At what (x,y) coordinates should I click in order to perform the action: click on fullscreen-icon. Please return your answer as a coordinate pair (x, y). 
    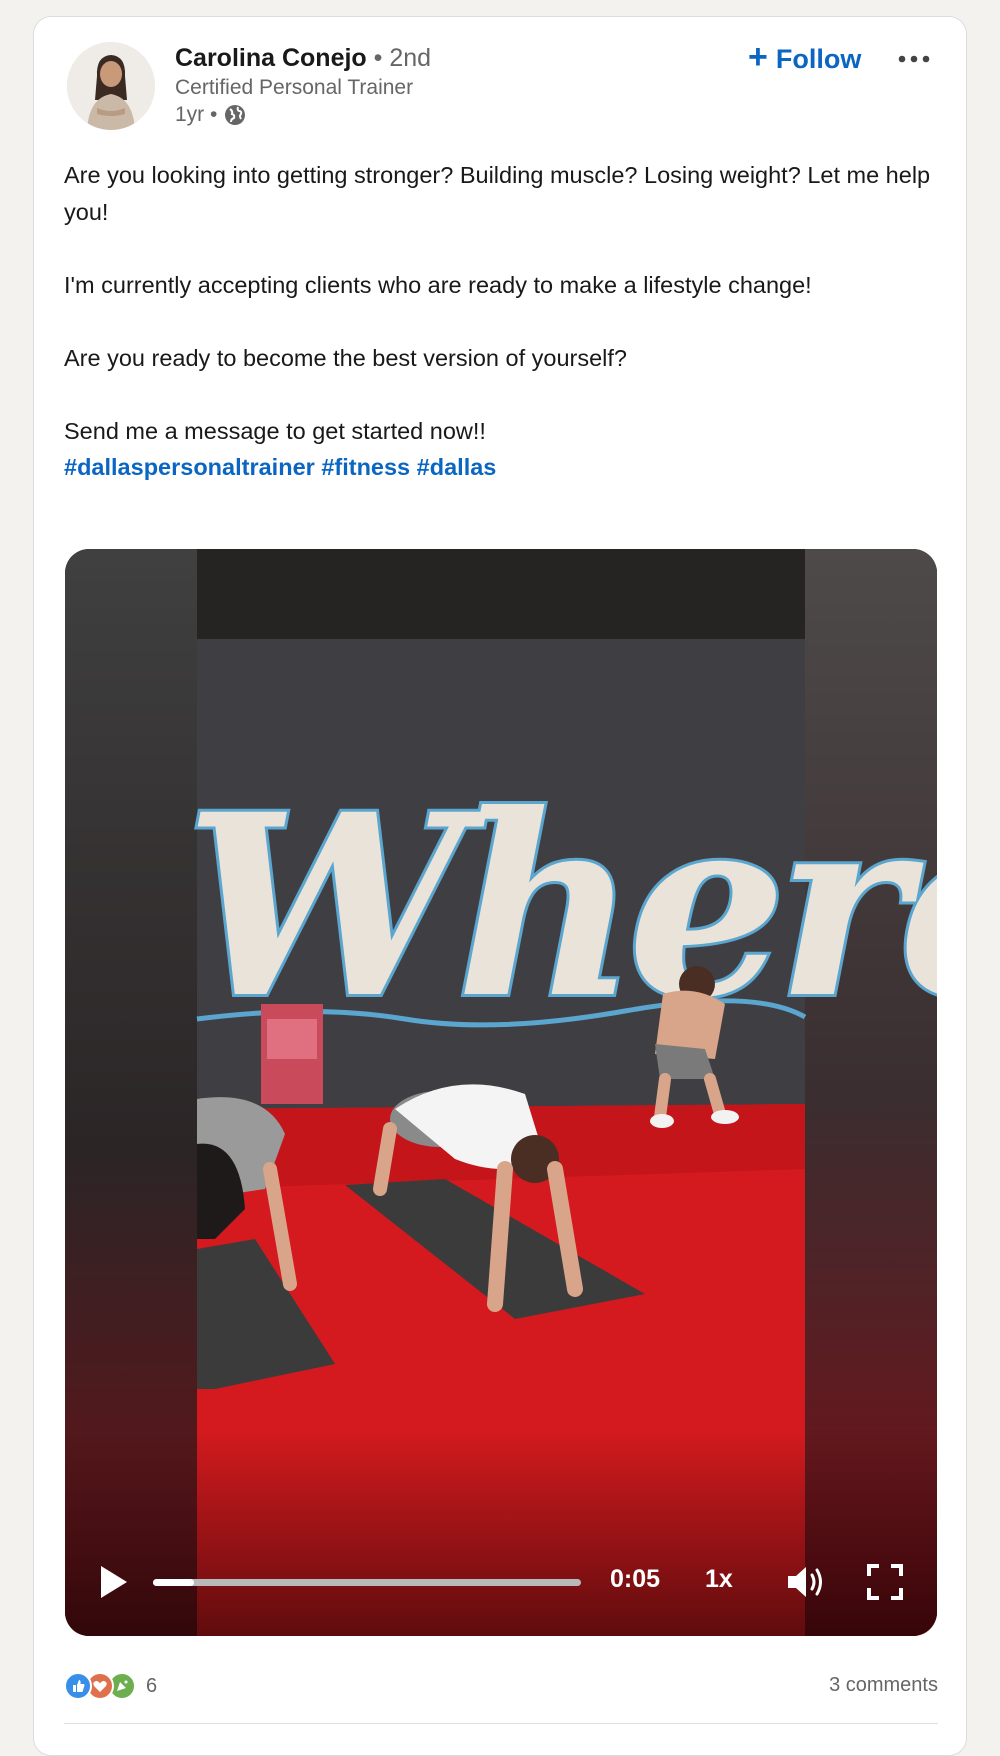
    Looking at the image, I should click on (885, 1582).